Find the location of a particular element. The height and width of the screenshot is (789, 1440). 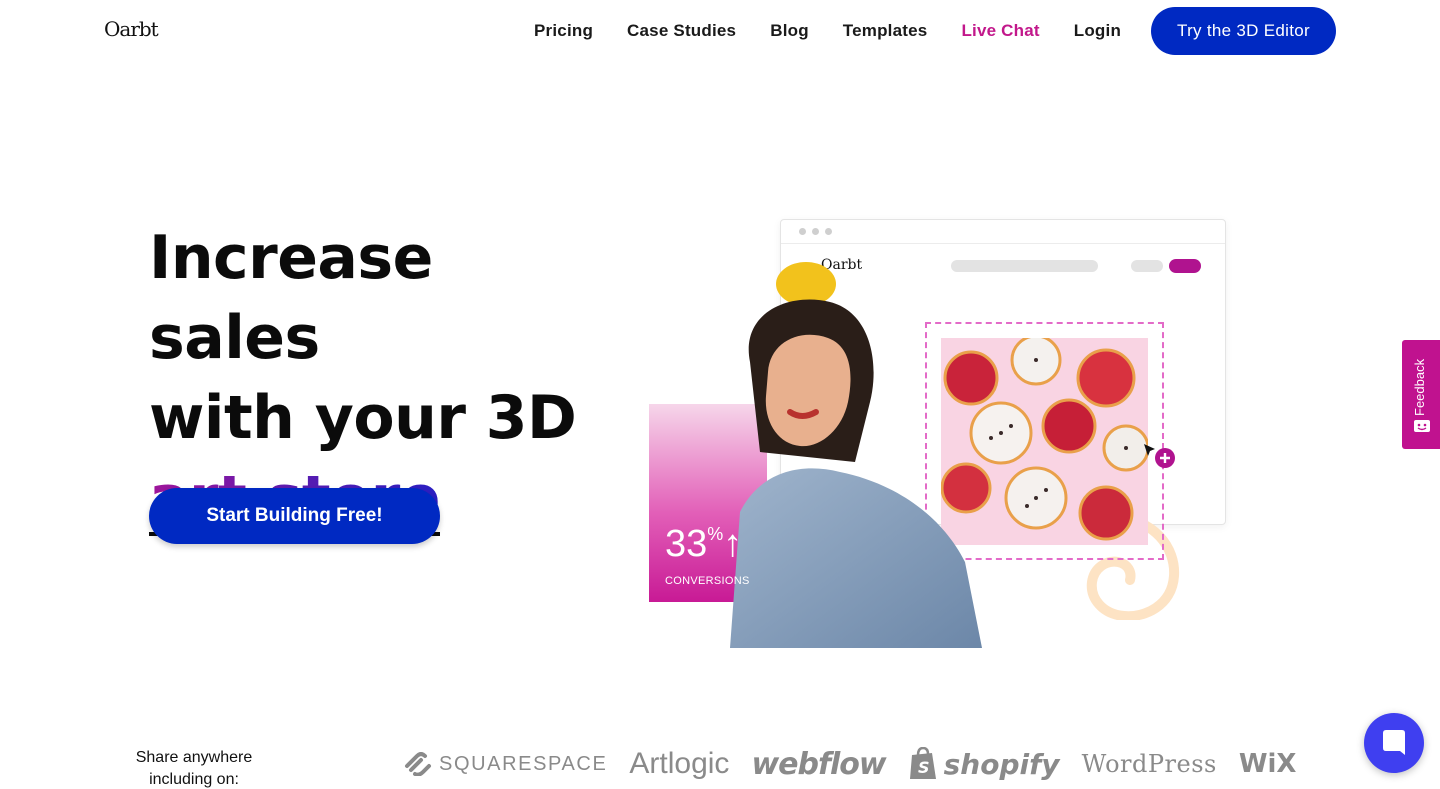

nav-case-studies: Case Studies is located at coordinates (681, 31).